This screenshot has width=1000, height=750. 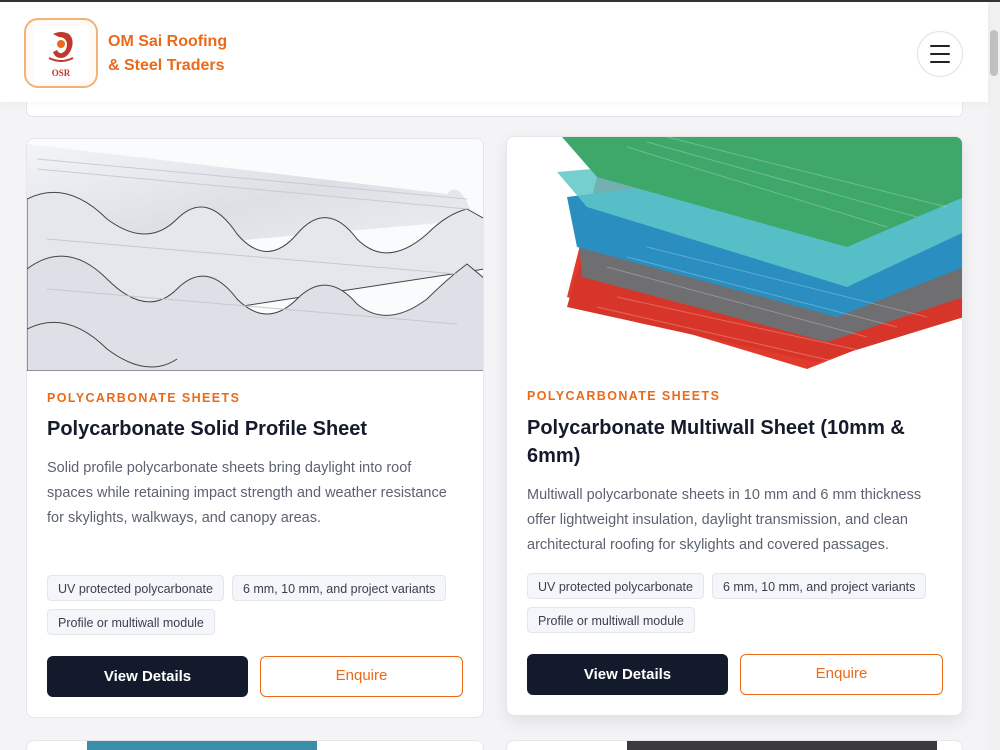 I want to click on logo: OSR, so click(x=61, y=53).